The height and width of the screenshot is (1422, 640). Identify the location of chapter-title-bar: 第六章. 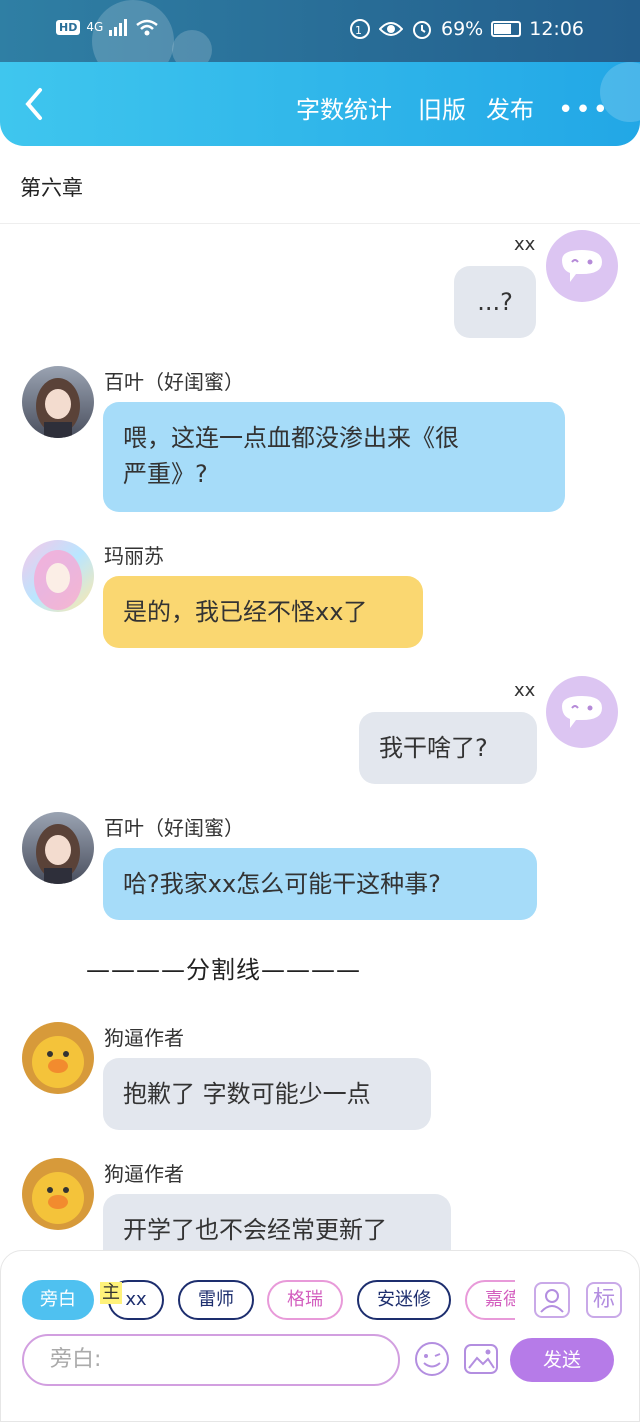
(320, 185).